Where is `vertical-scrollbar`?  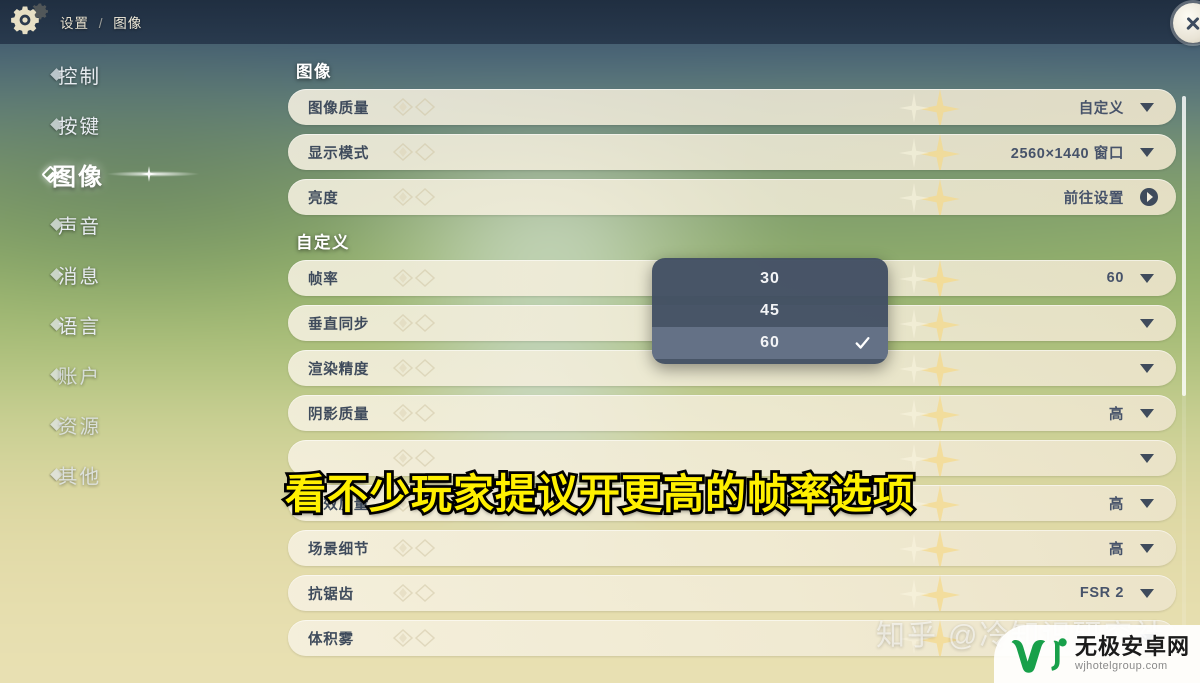 vertical-scrollbar is located at coordinates (1184, 386).